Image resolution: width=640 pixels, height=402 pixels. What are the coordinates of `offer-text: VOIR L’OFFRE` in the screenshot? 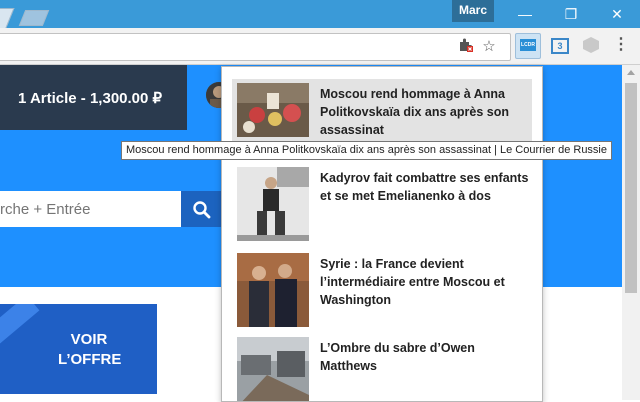 It's located at (90, 349).